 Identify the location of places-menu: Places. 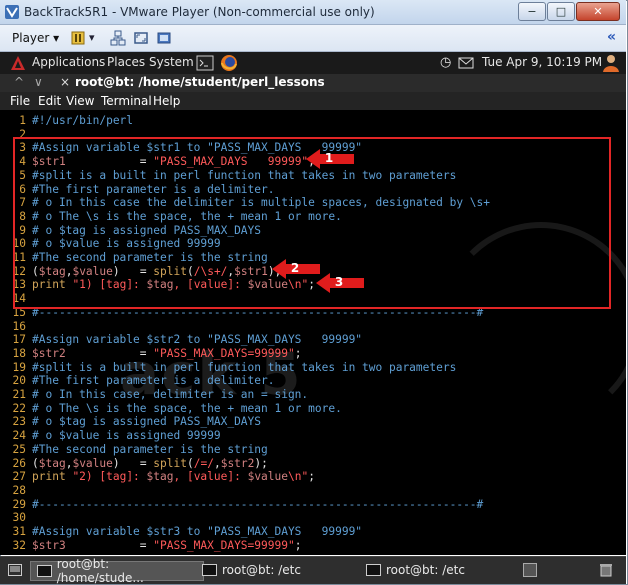
(126, 62).